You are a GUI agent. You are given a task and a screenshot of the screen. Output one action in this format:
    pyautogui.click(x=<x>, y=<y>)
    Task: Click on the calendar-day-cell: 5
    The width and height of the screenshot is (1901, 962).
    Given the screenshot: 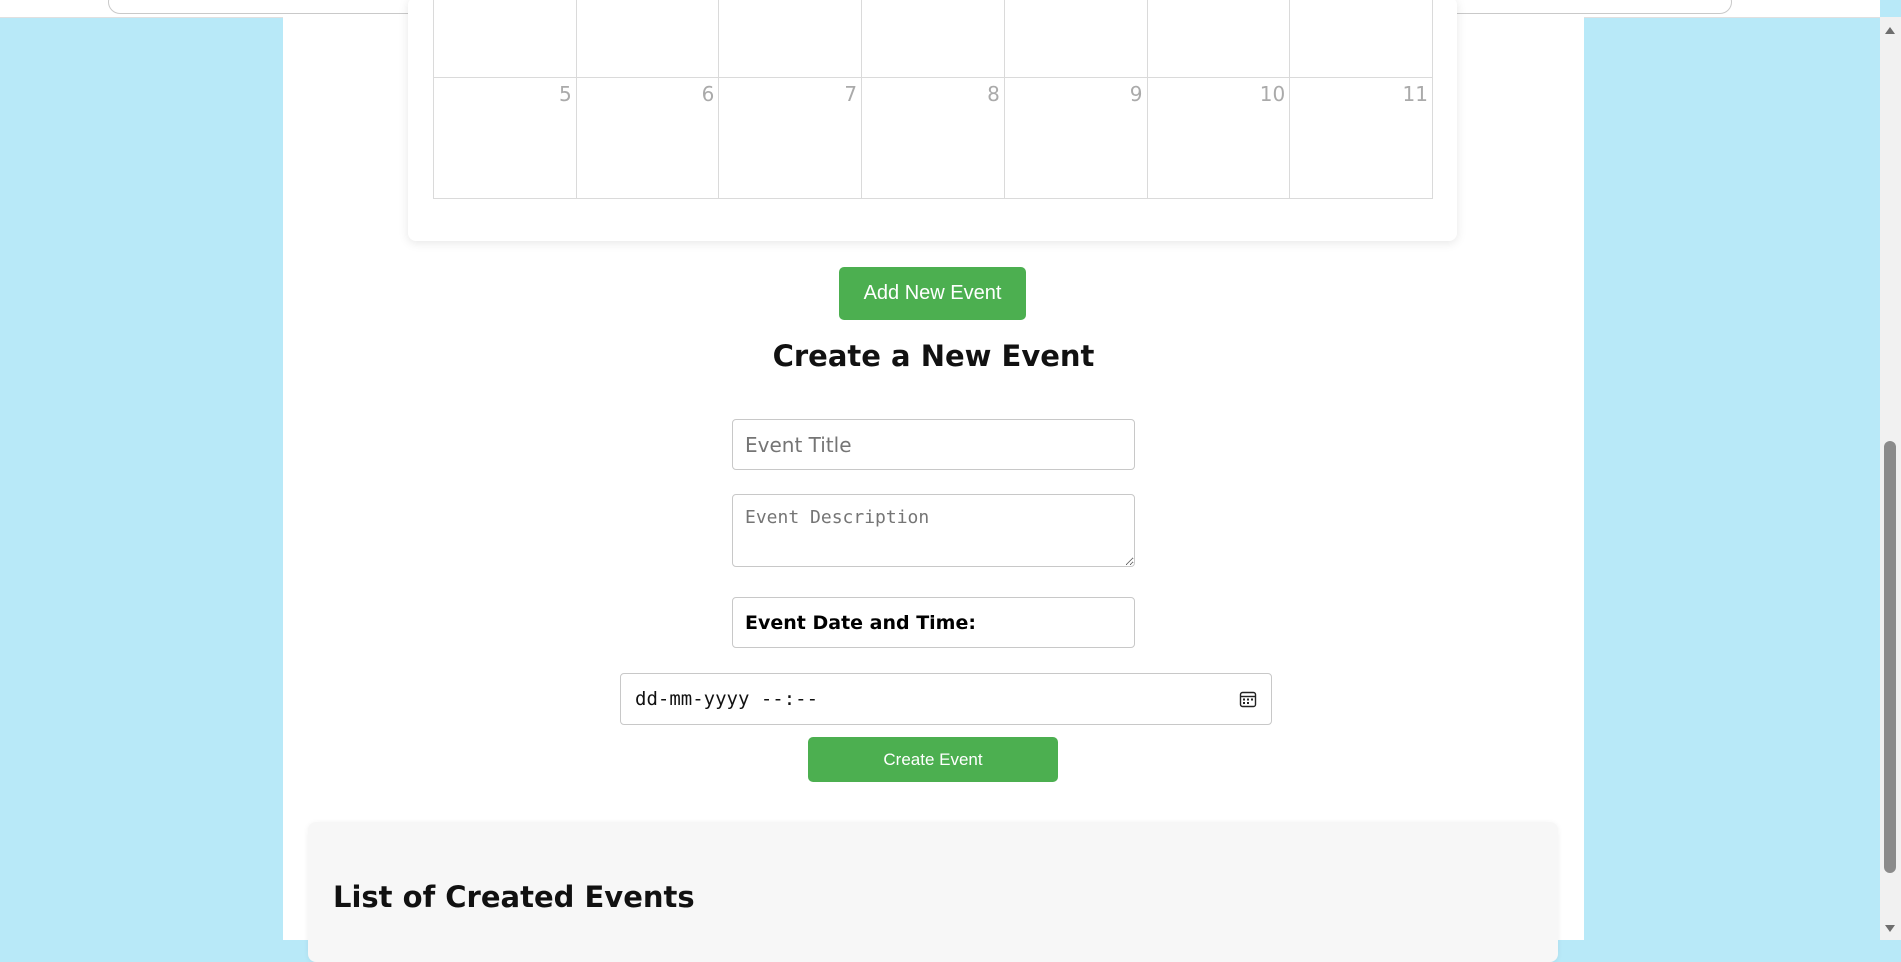 What is the action you would take?
    pyautogui.click(x=505, y=138)
    